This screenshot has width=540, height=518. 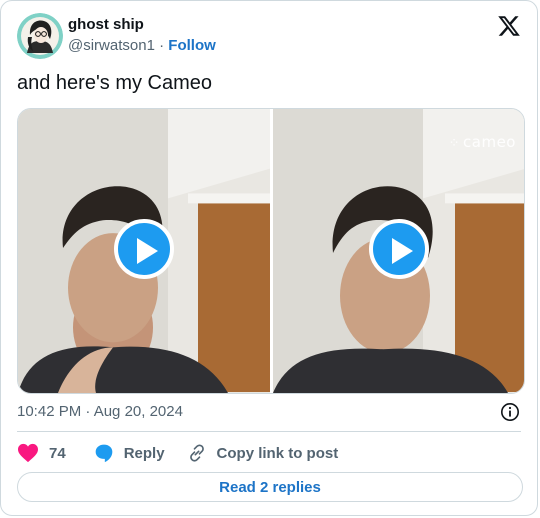 I want to click on follow-button: Follow, so click(x=192, y=45).